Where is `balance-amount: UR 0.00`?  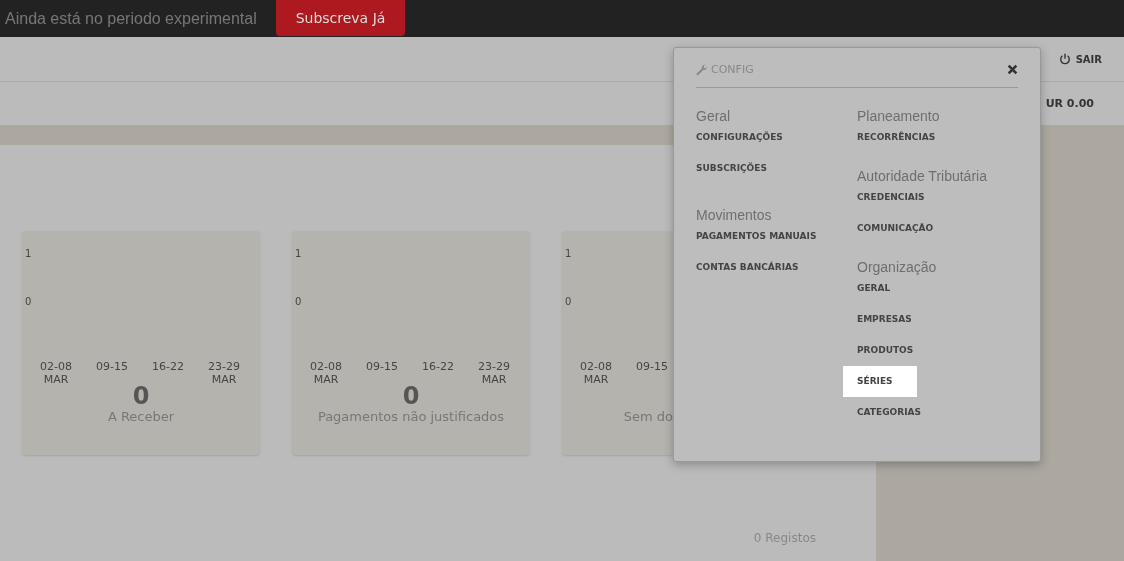 balance-amount: UR 0.00 is located at coordinates (1069, 103).